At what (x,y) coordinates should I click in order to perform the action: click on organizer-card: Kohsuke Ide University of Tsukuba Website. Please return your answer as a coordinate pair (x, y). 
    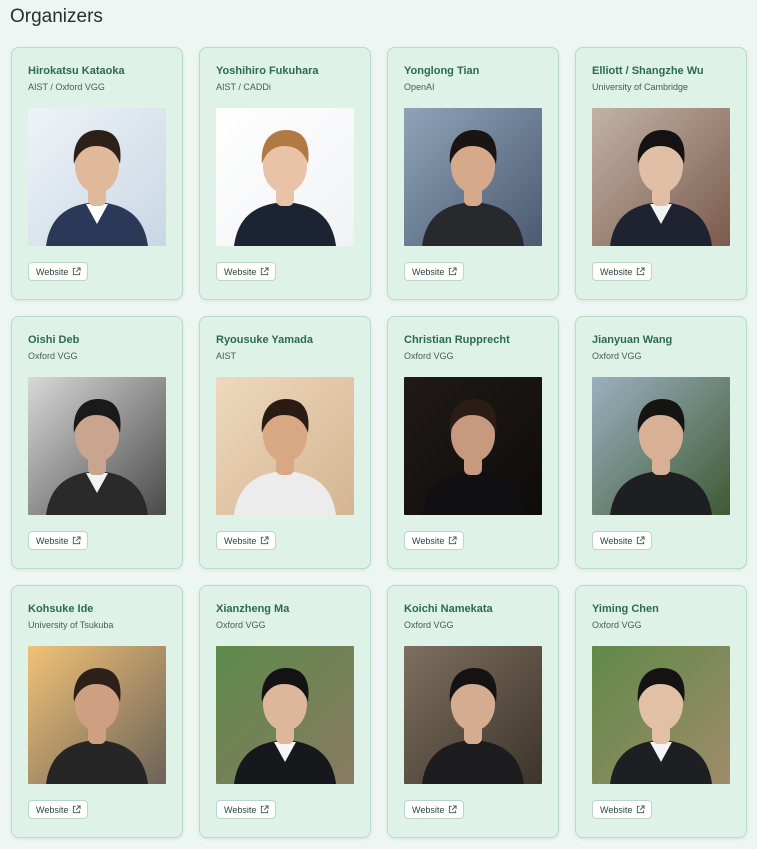
    Looking at the image, I should click on (97, 711).